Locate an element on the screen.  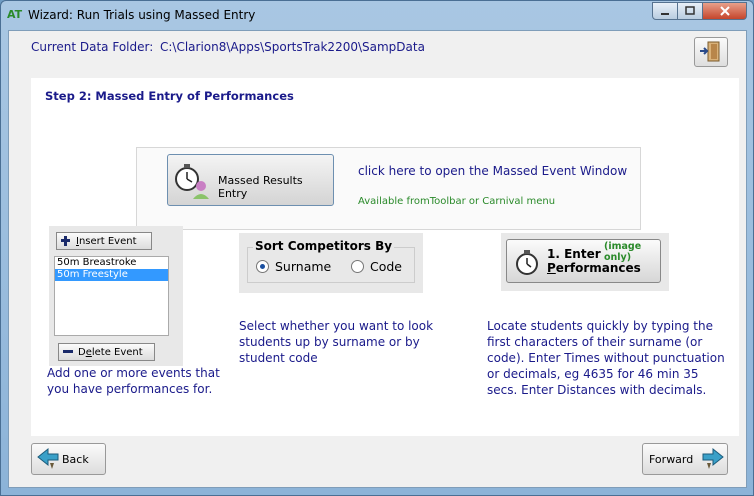
massed-results-entry-button: Massed Results Entry is located at coordinates (250, 180).